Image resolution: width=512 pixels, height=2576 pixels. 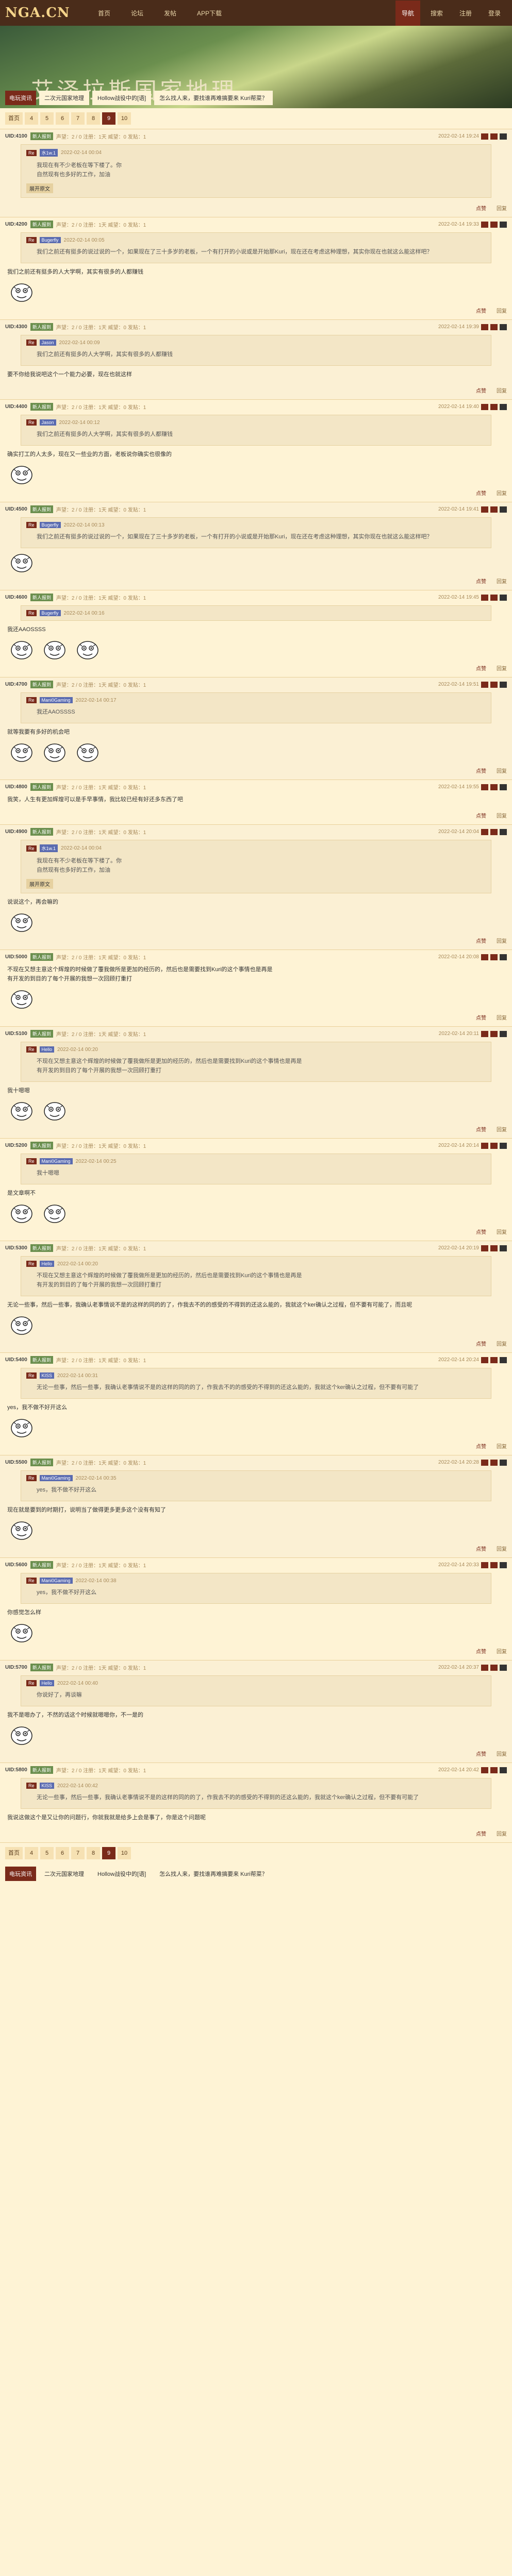 What do you see at coordinates (20, 98) in the screenshot?
I see `breadcrumb-badge: 电玩资讯` at bounding box center [20, 98].